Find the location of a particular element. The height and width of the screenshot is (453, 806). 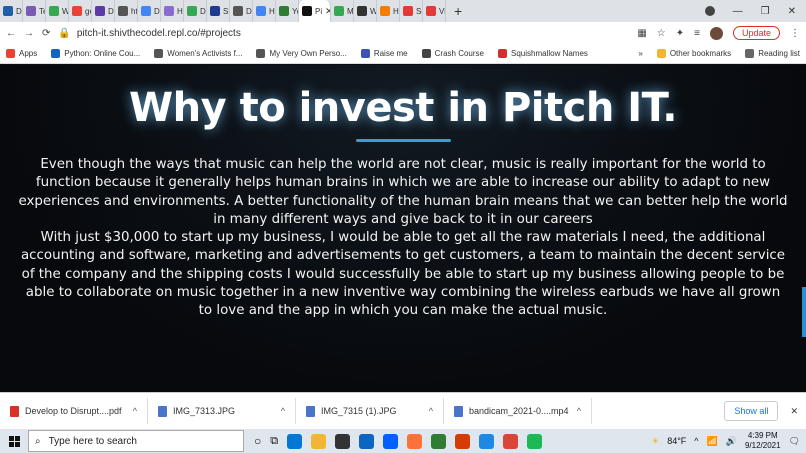

weather-icon: ☀ is located at coordinates (655, 441).